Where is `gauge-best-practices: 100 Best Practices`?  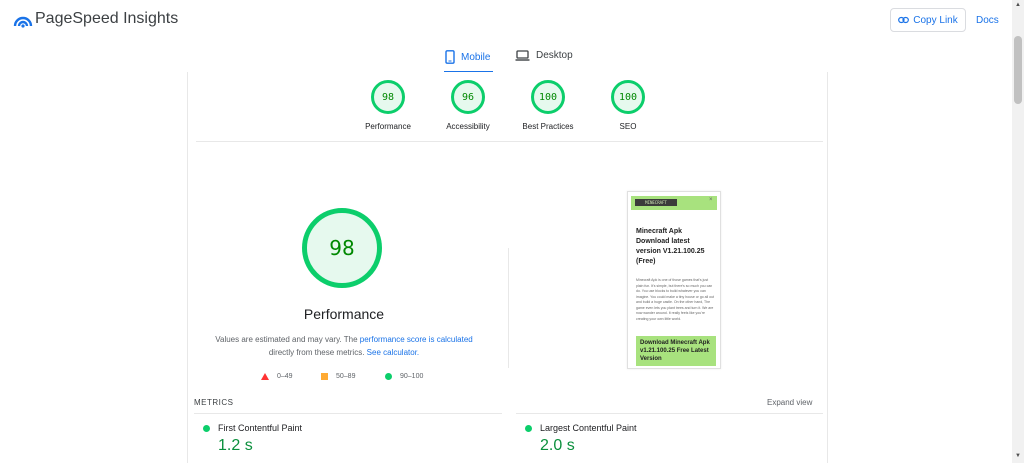
gauge-best-practices: 100 Best Practices is located at coordinates (548, 105).